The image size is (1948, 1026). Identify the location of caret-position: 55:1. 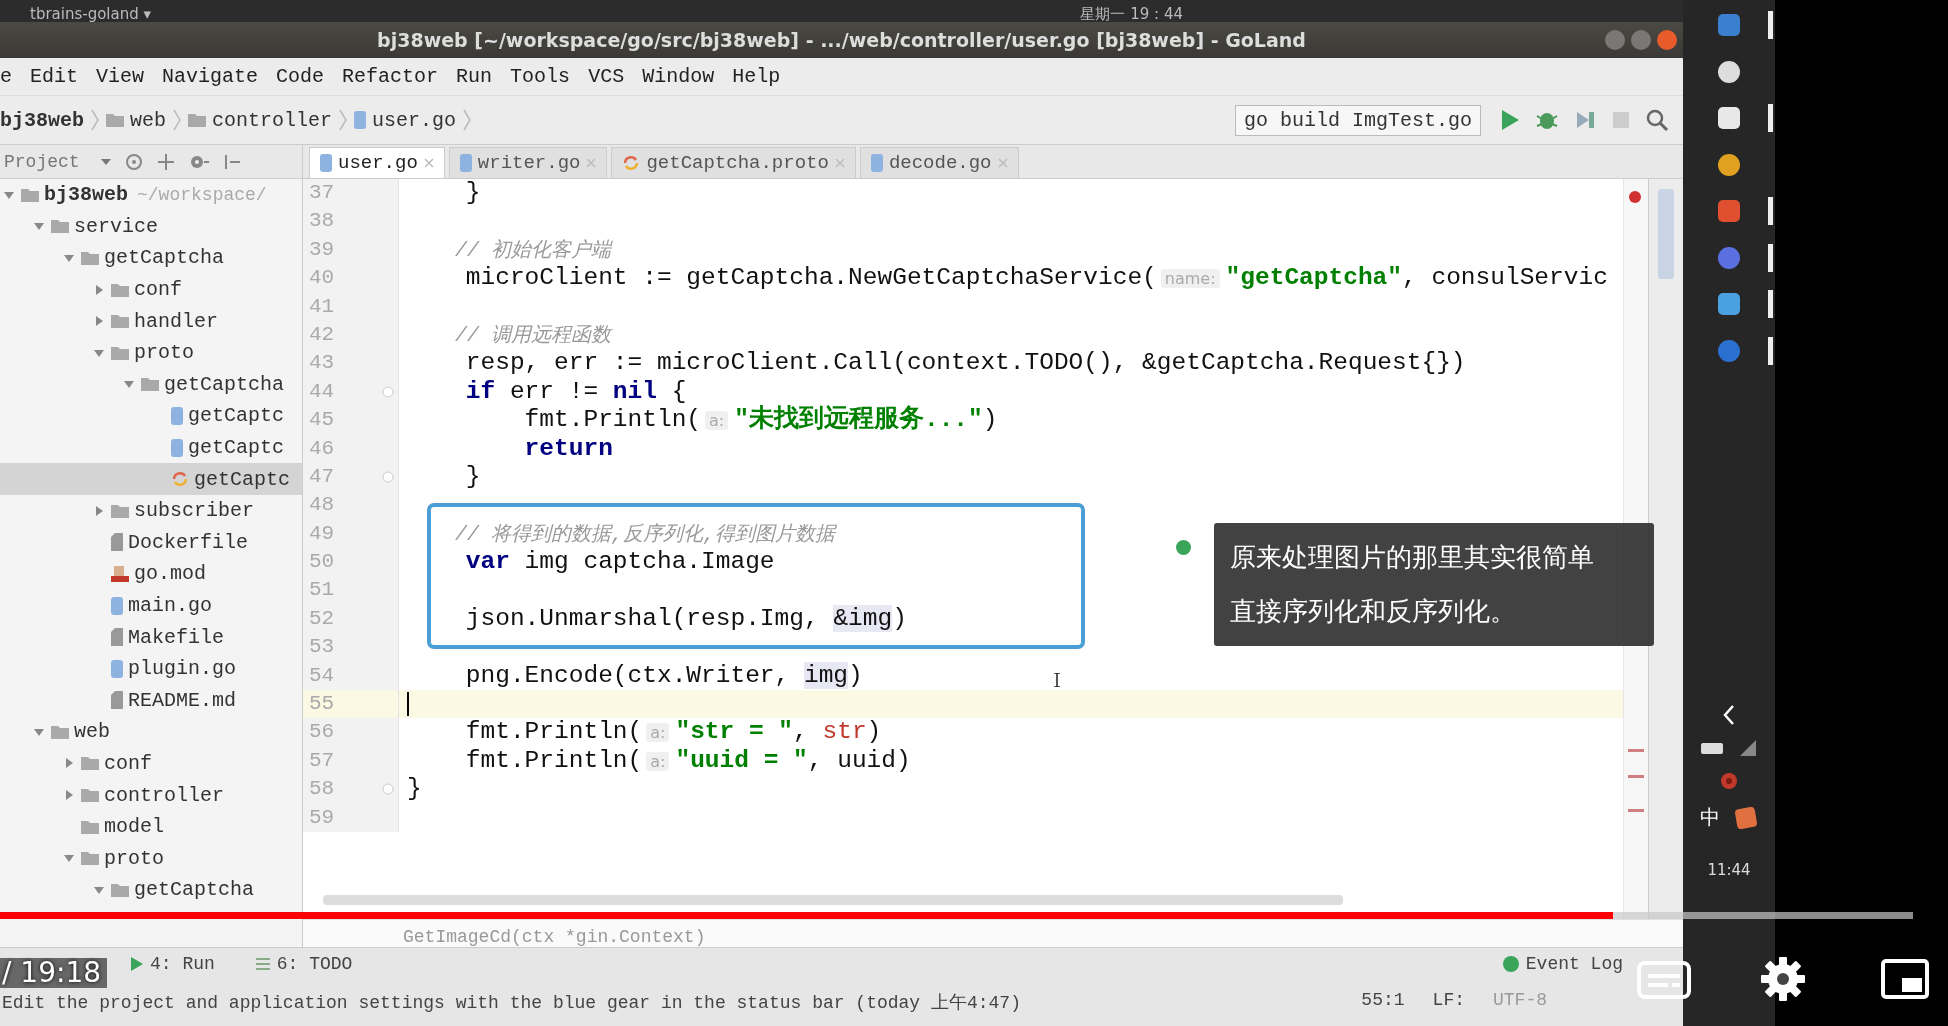
(1386, 1000).